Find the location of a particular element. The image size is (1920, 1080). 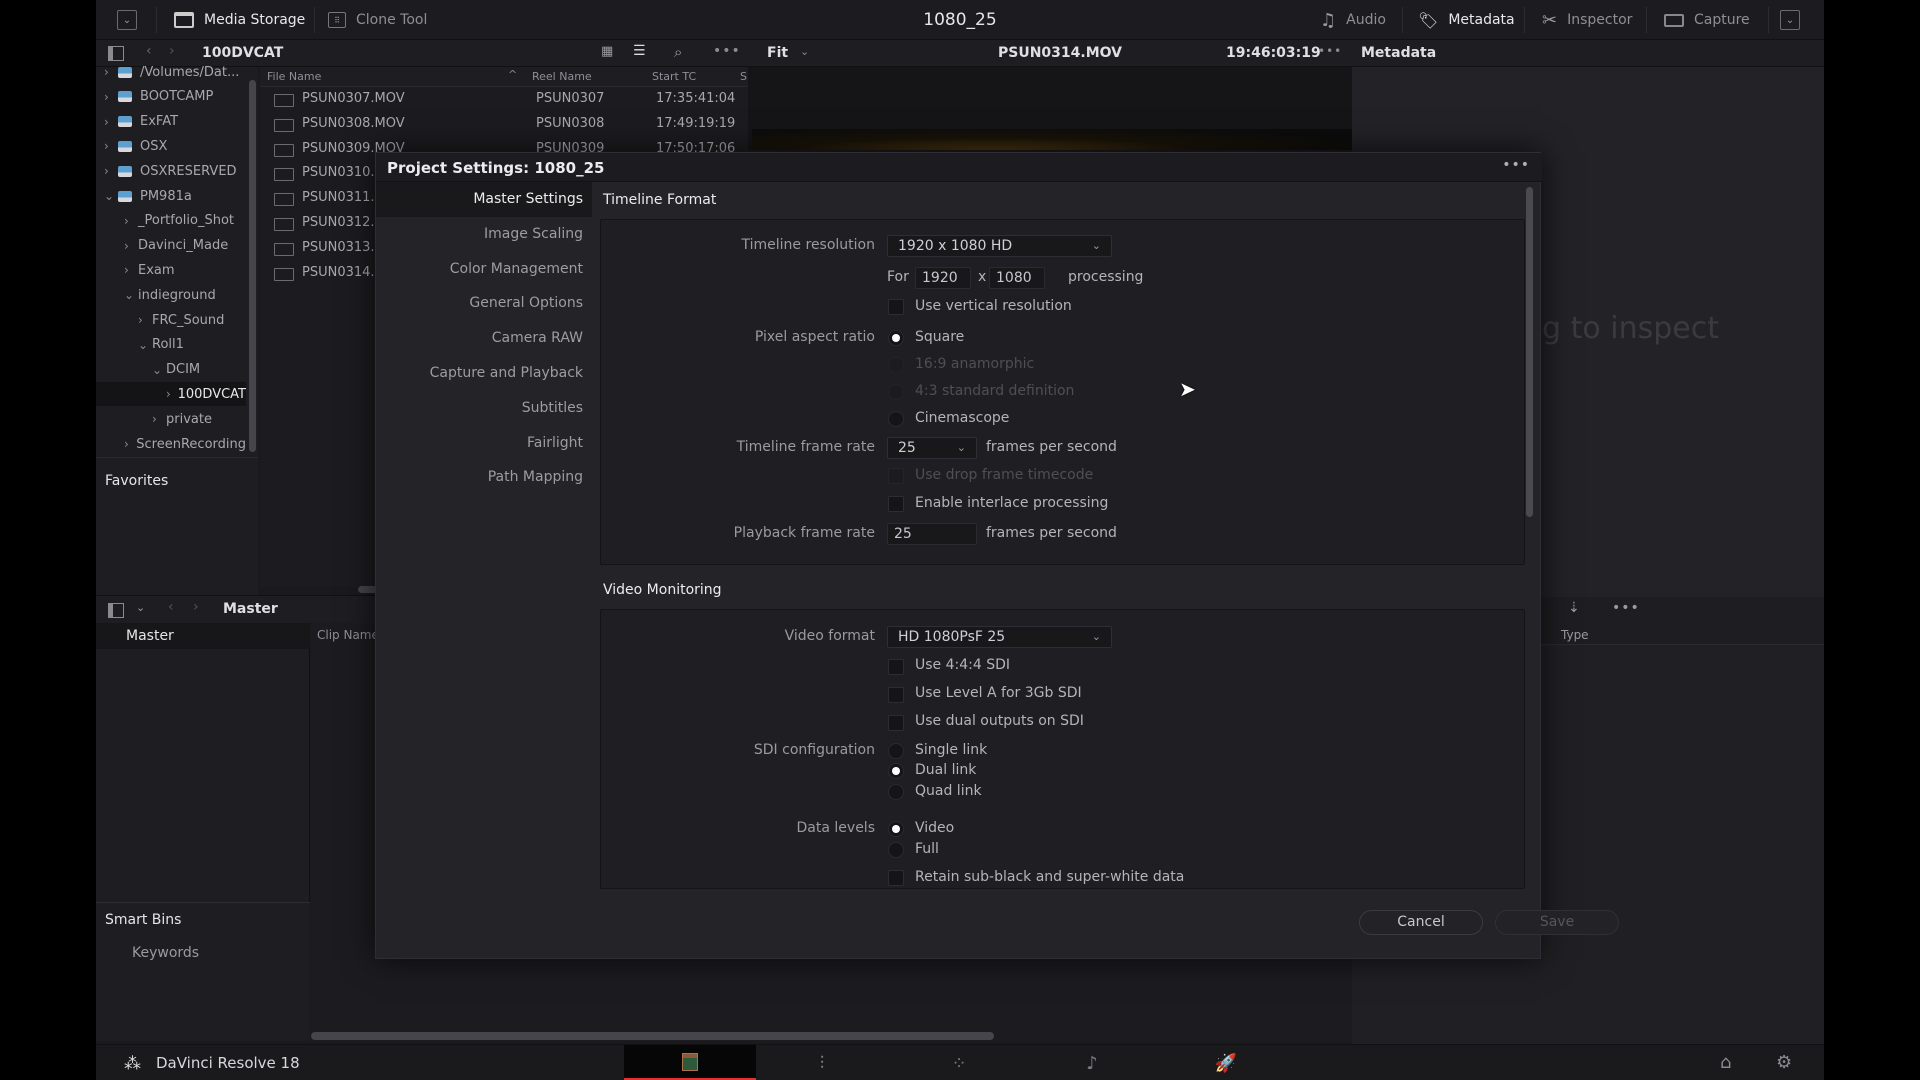

settings-nav-item: Camera RAW is located at coordinates (537, 338).